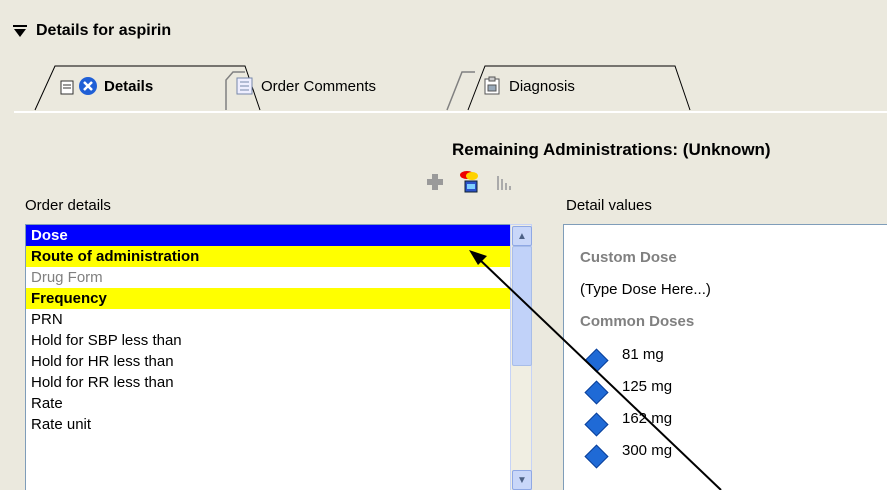 This screenshot has height=490, width=887. Describe the element at coordinates (609, 205) in the screenshot. I see `detail-values-label: Detail values` at that location.